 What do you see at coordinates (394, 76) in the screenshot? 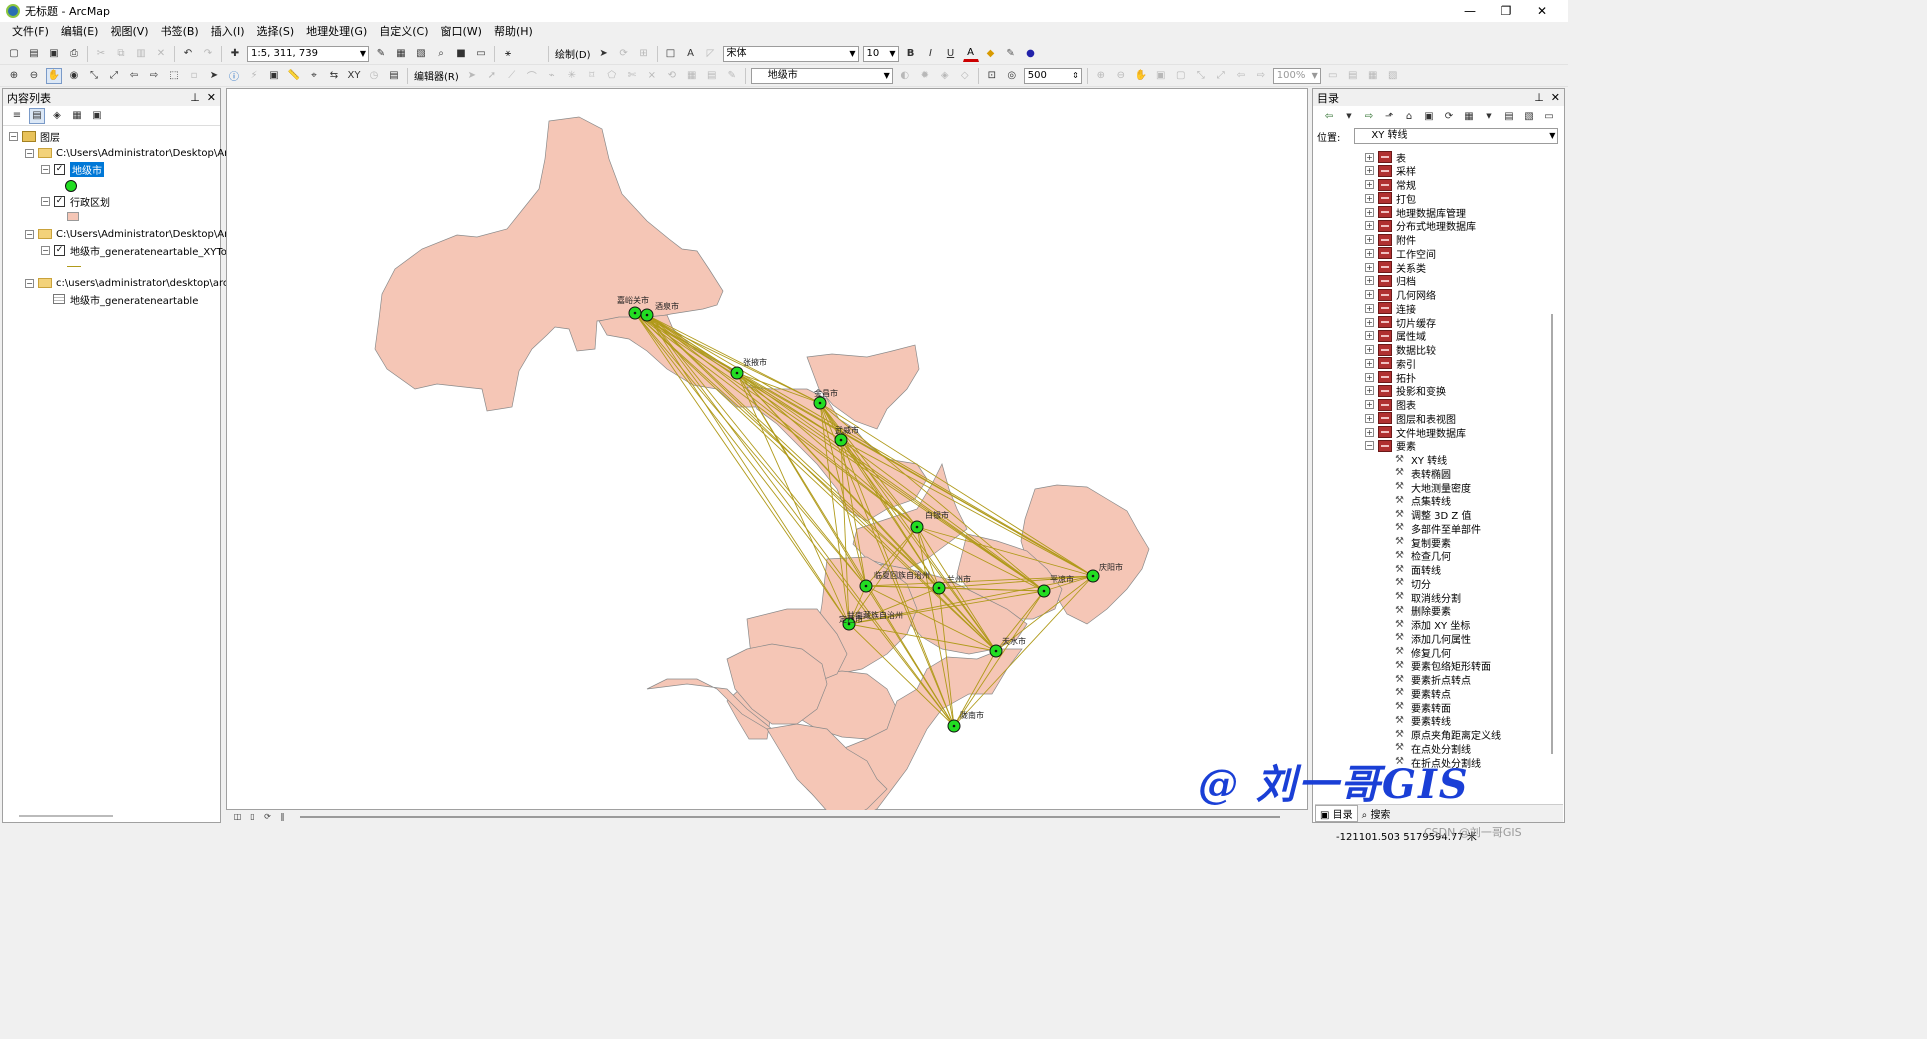
I see `create-viewer-icon: ▤` at bounding box center [394, 76].